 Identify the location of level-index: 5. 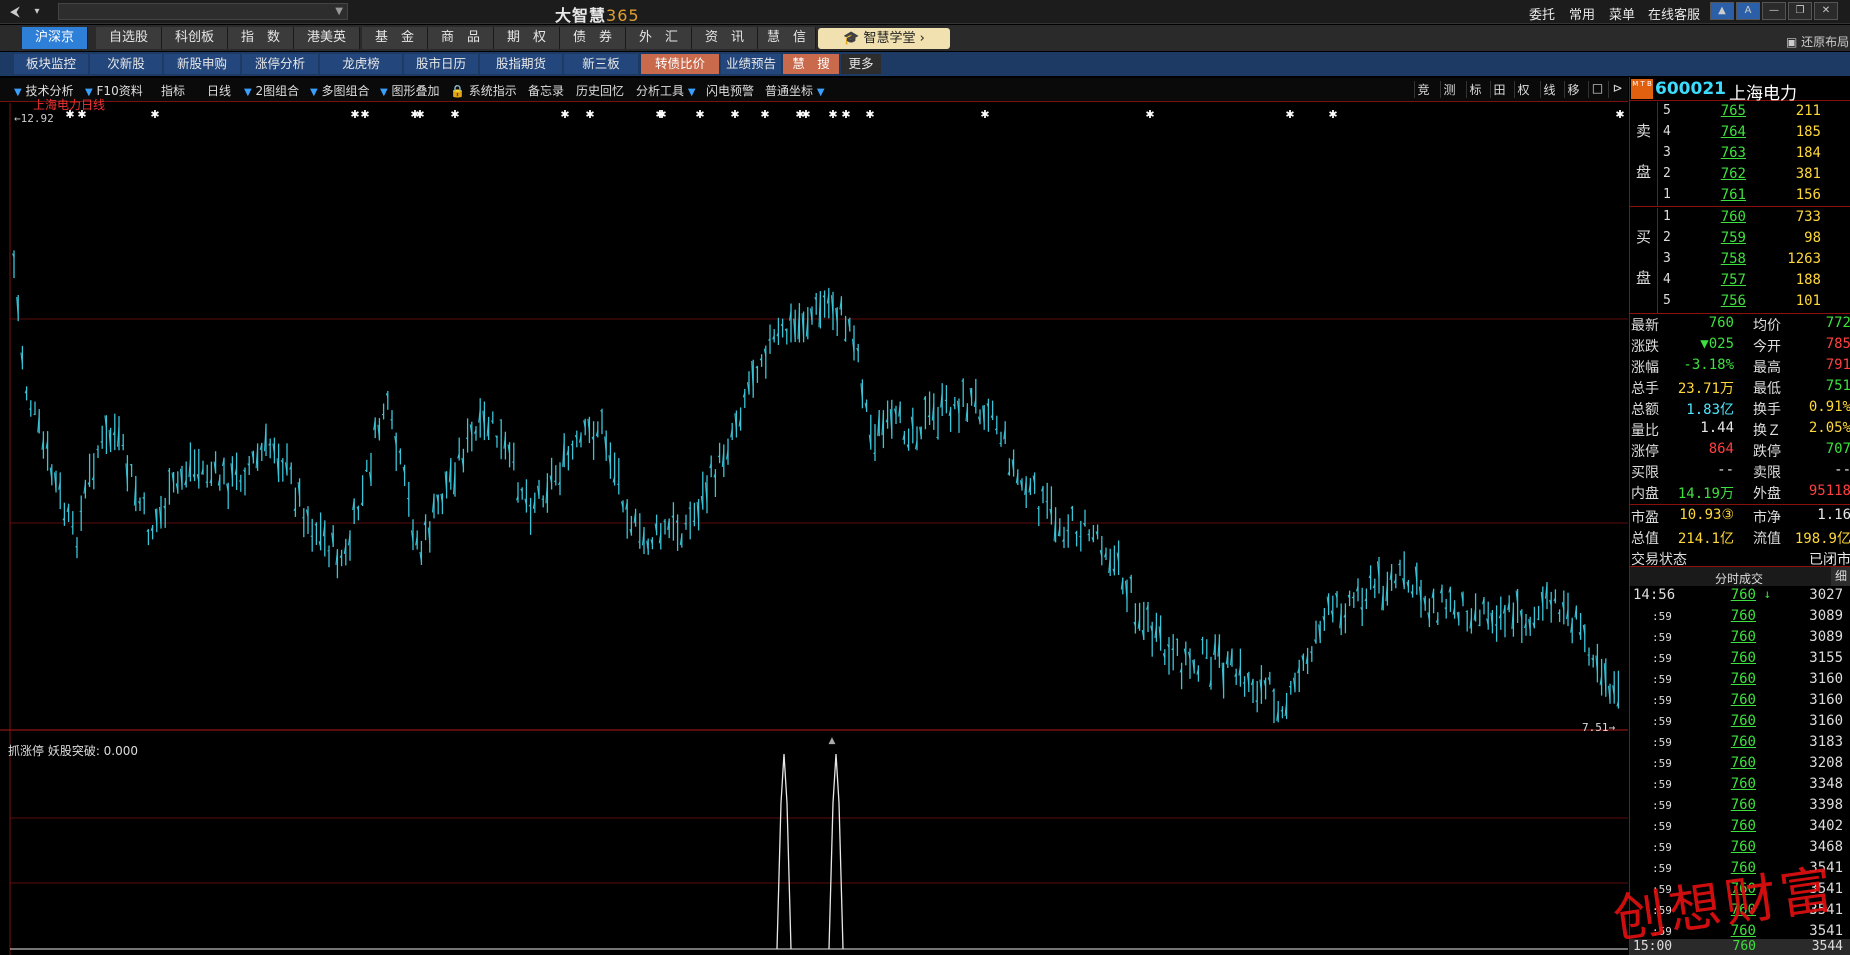
(1667, 300).